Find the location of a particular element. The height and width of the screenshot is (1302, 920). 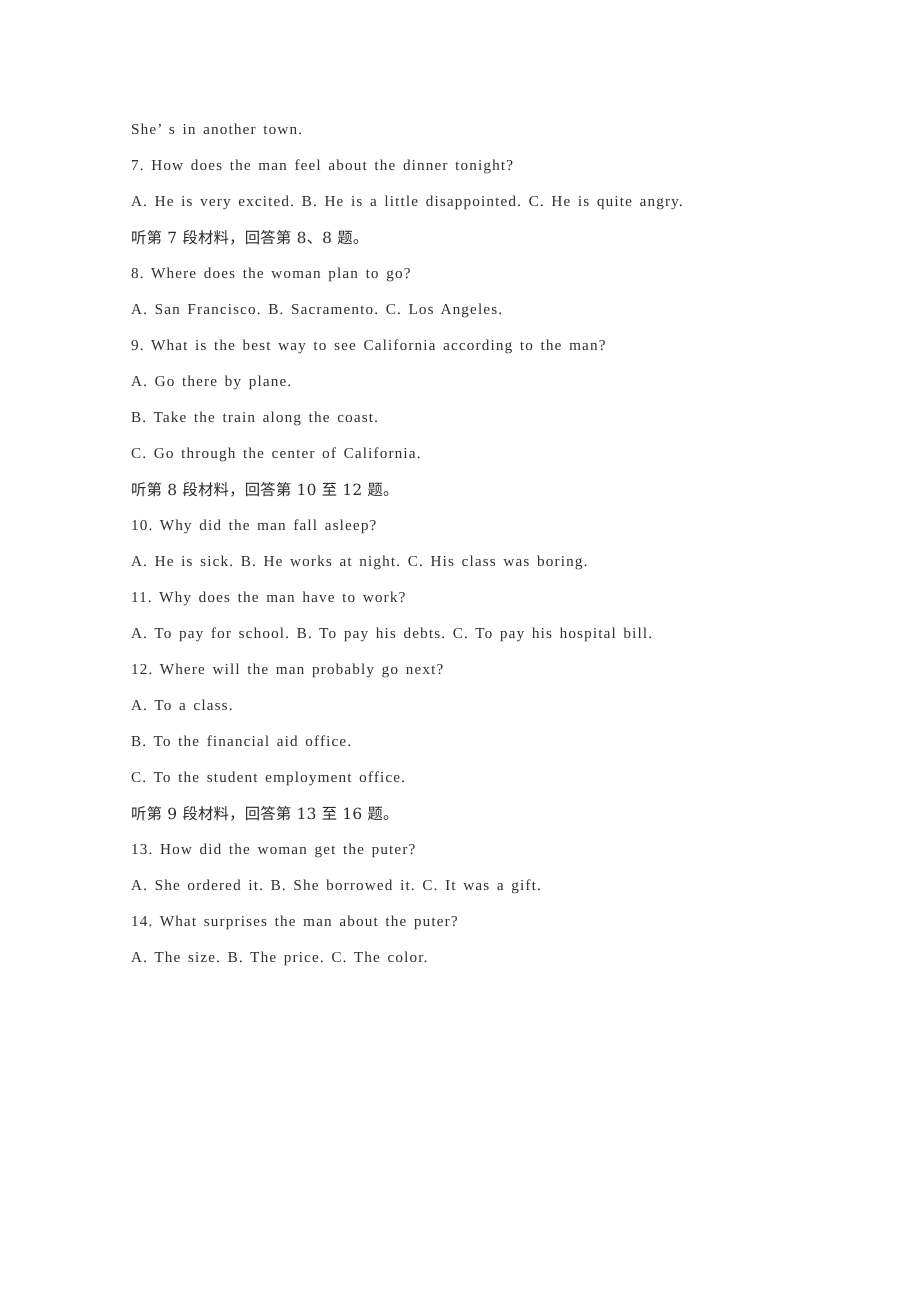

option-9-b: B. Take the train along the coast. is located at coordinates (255, 417).